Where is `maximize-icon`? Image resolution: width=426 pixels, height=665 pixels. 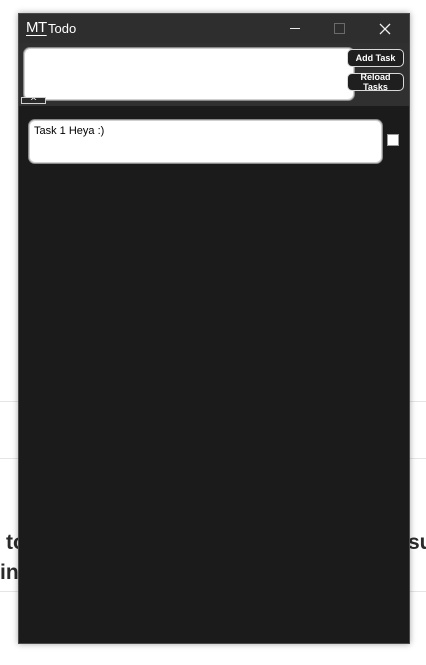 maximize-icon is located at coordinates (339, 28).